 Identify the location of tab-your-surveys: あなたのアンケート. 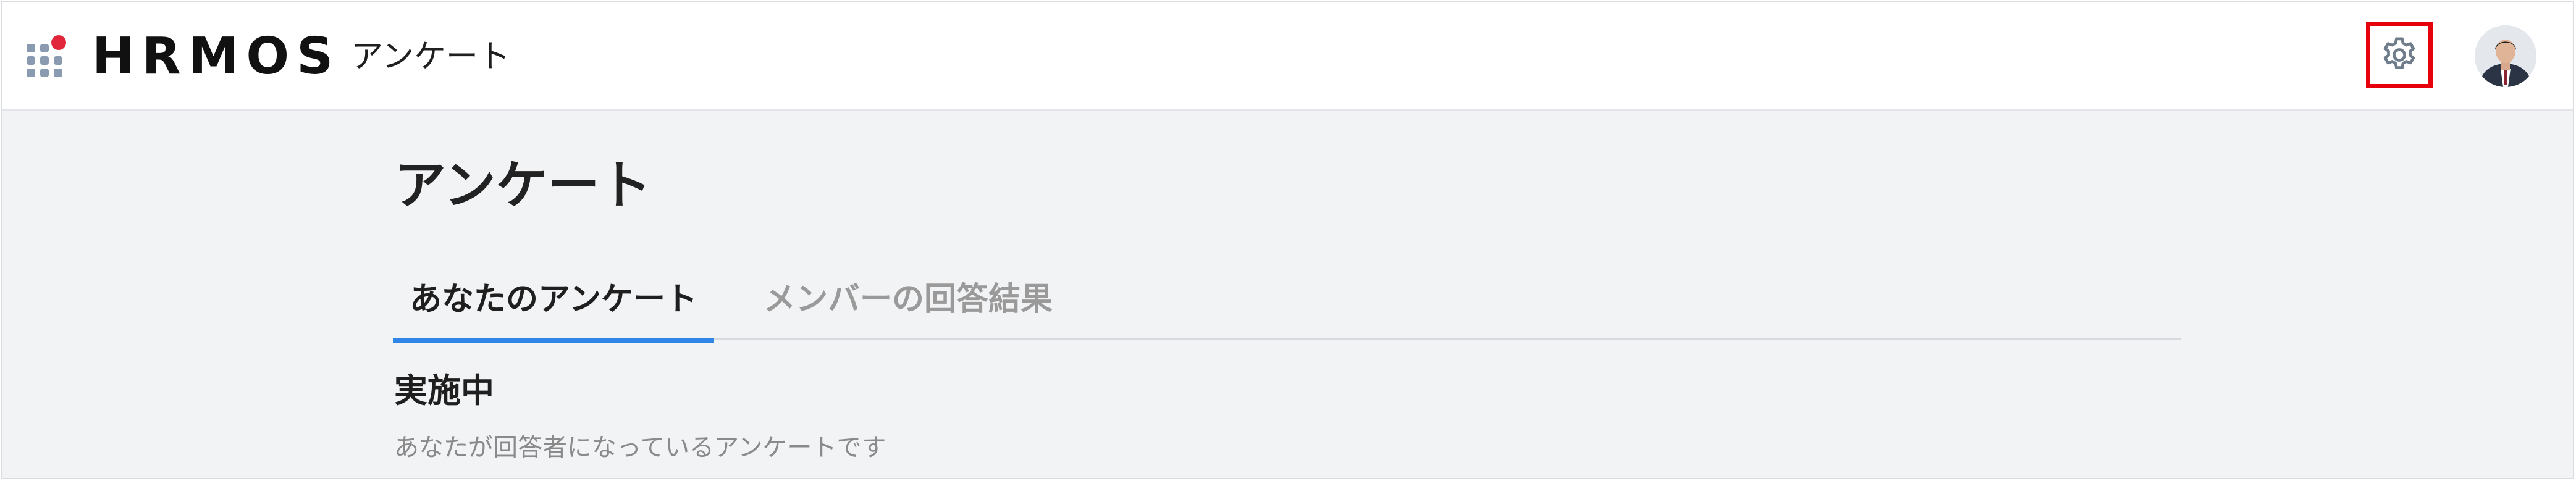
(553, 305).